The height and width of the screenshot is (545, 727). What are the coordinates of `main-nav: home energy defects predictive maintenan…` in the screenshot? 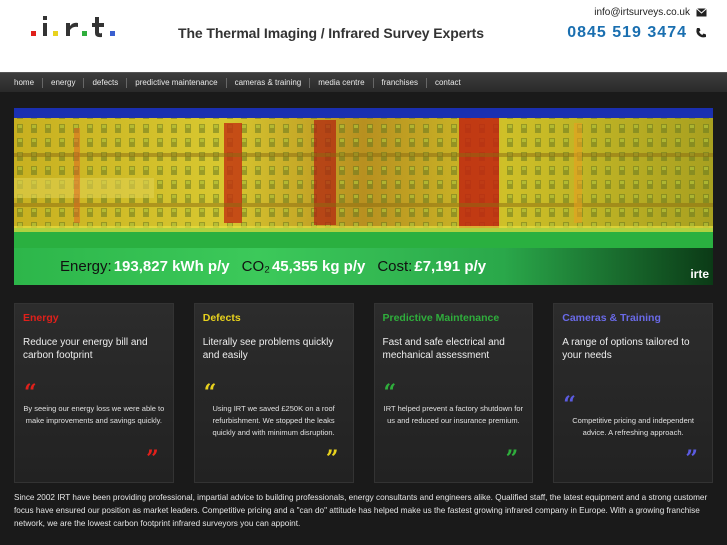 It's located at (363, 82).